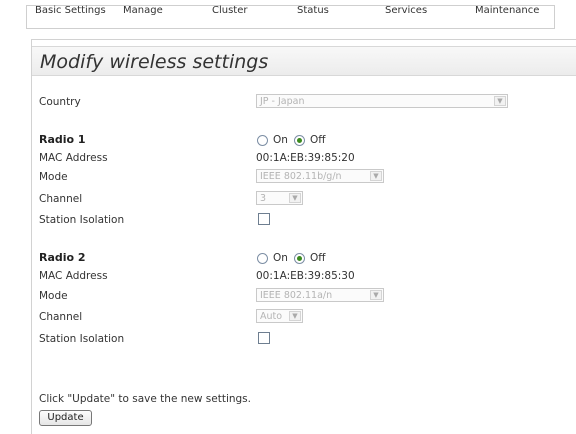 This screenshot has height=434, width=576. Describe the element at coordinates (305, 158) in the screenshot. I see `radio1-mac-value: 00:1A:EB:39:85:20` at that location.